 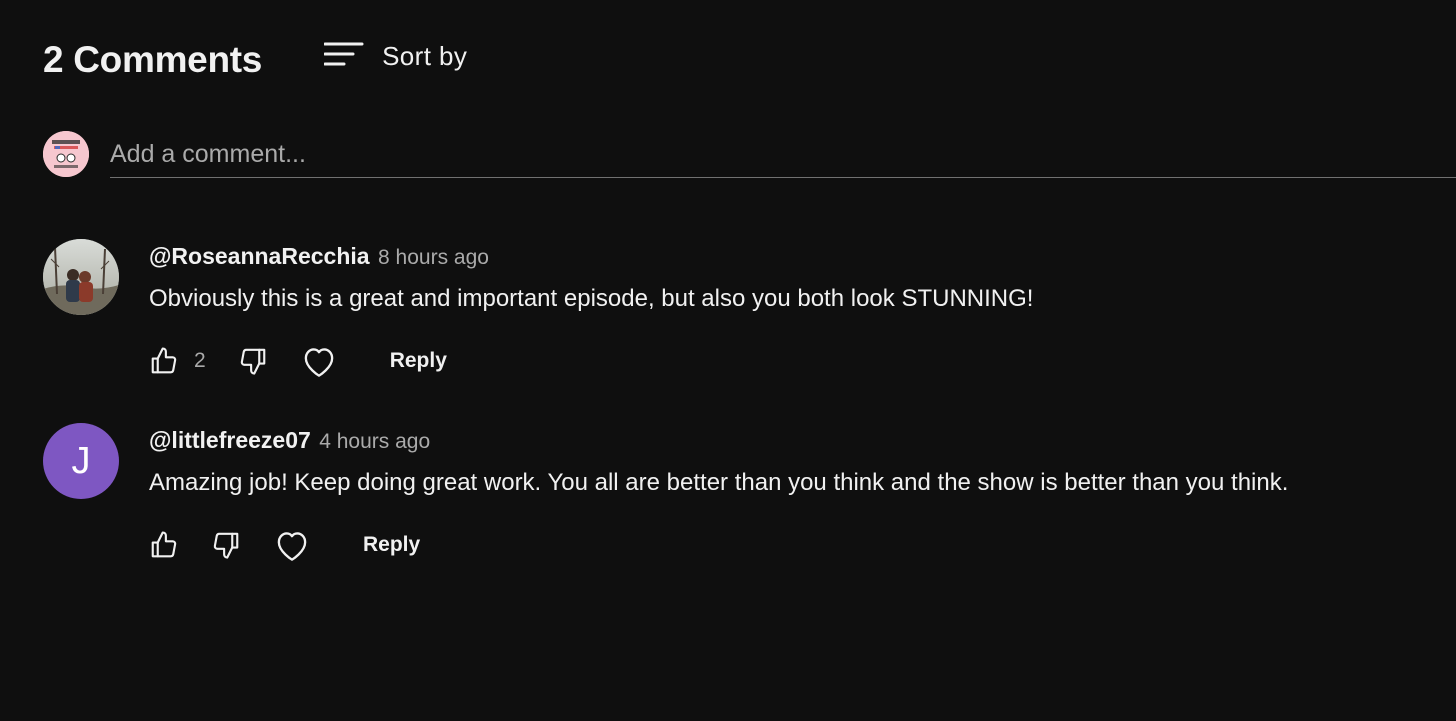 I want to click on like-count: 2, so click(x=200, y=360).